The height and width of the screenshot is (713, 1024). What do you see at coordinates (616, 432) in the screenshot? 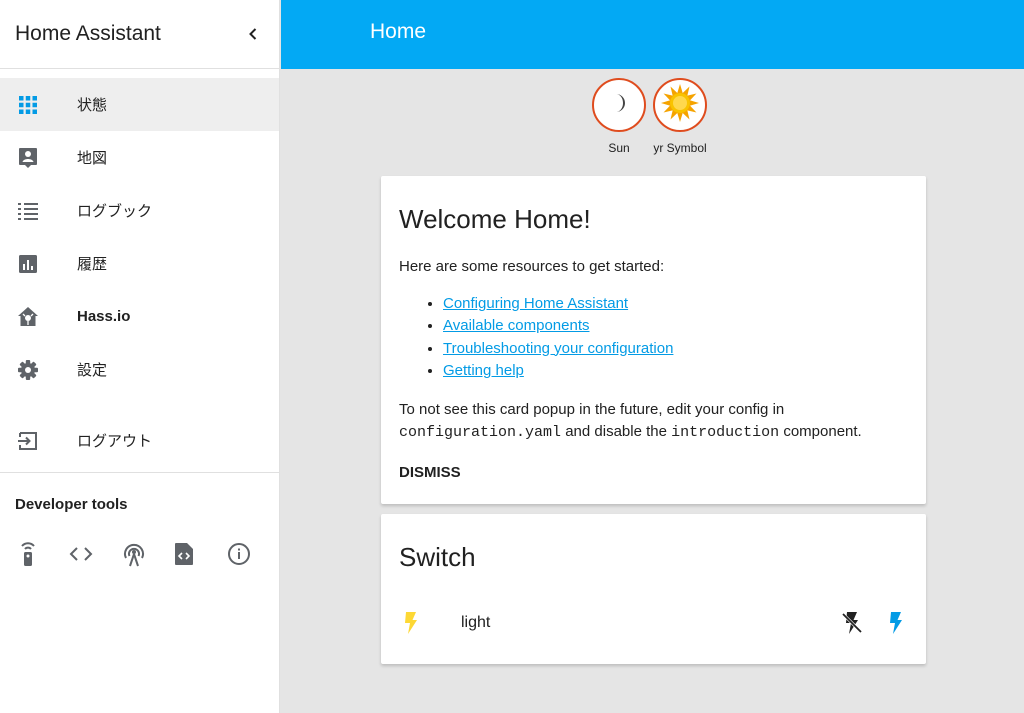
I see `note-text: and disable the` at bounding box center [616, 432].